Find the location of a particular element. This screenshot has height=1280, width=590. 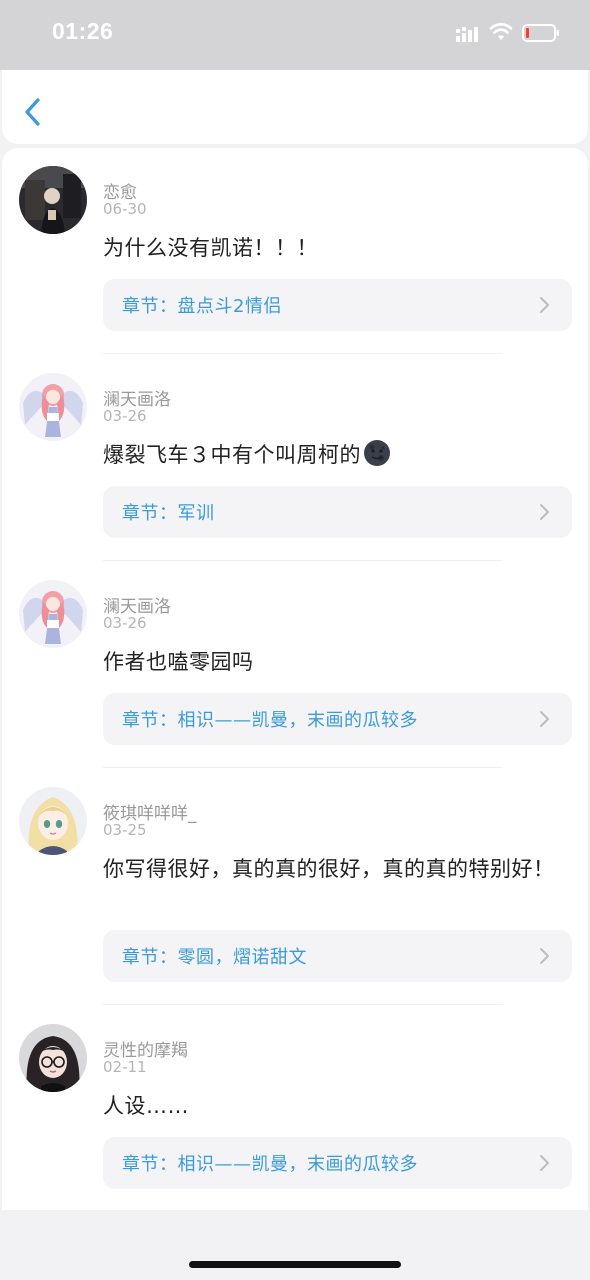

comment-date: 02-11 is located at coordinates (125, 1067).